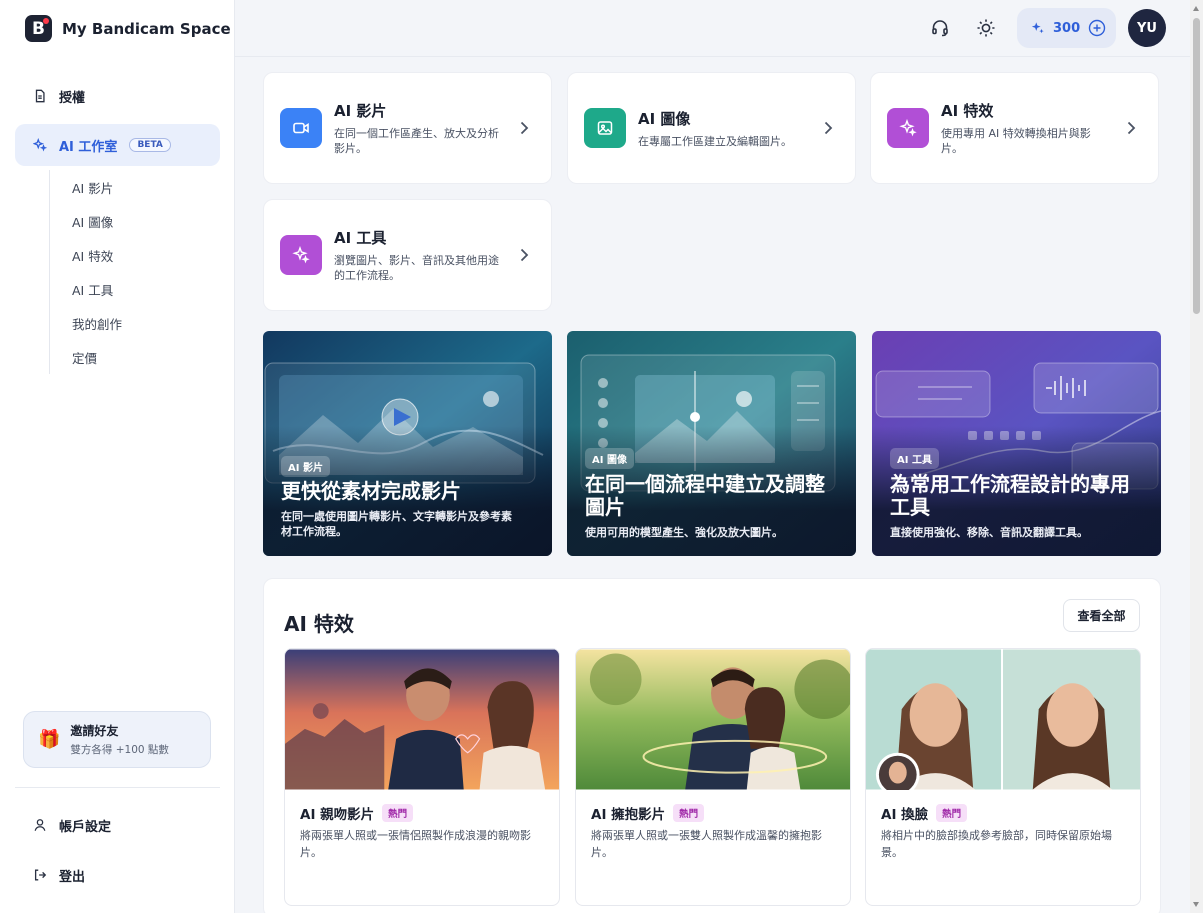  What do you see at coordinates (301, 128) in the screenshot?
I see `video-icon` at bounding box center [301, 128].